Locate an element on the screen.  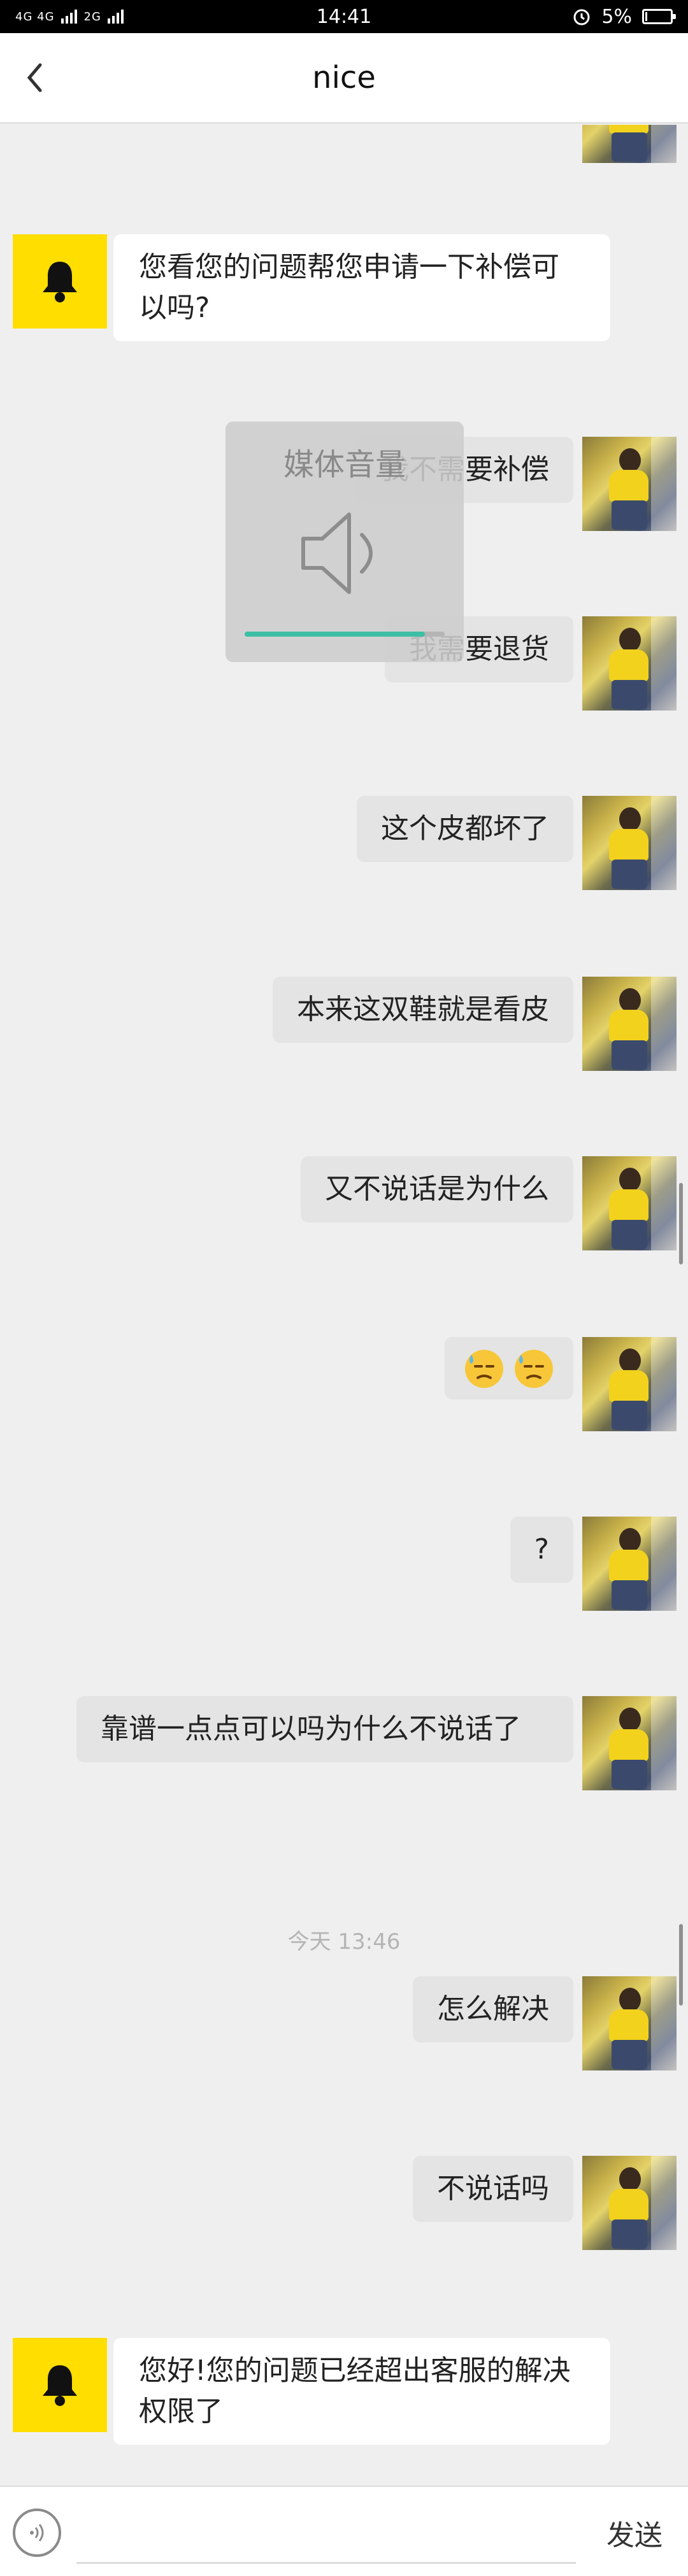
speaker-icon is located at coordinates (337, 553).